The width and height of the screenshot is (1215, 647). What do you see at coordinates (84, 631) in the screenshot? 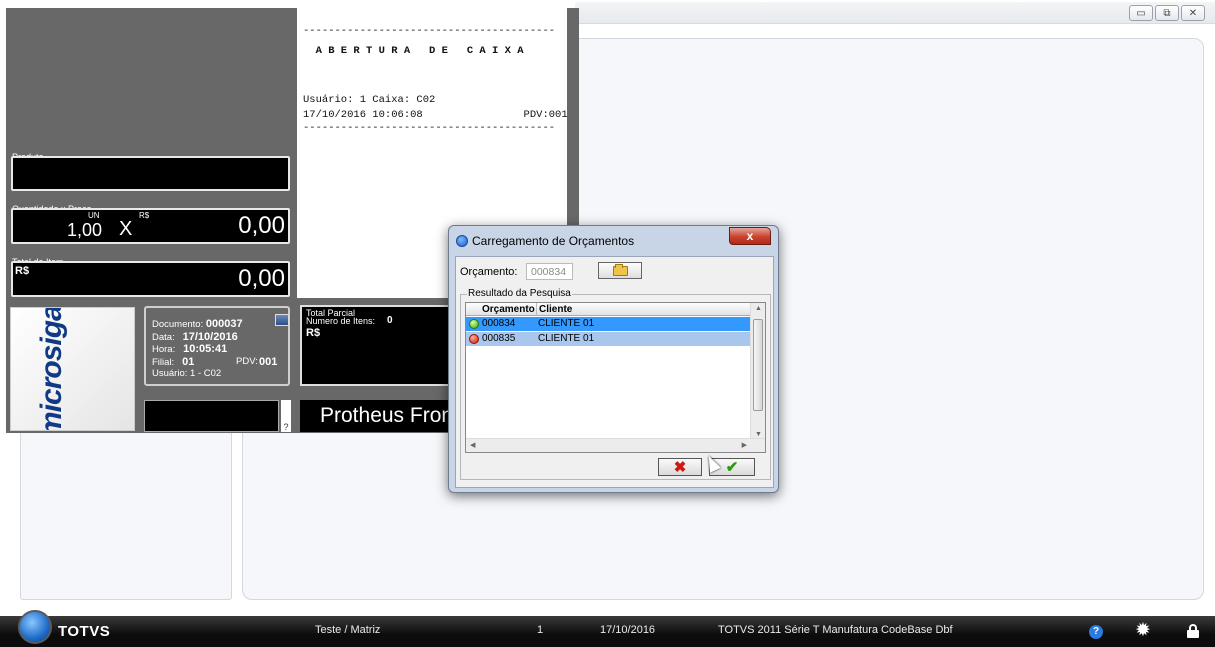
I see `brand-label: TOTVS` at bounding box center [84, 631].